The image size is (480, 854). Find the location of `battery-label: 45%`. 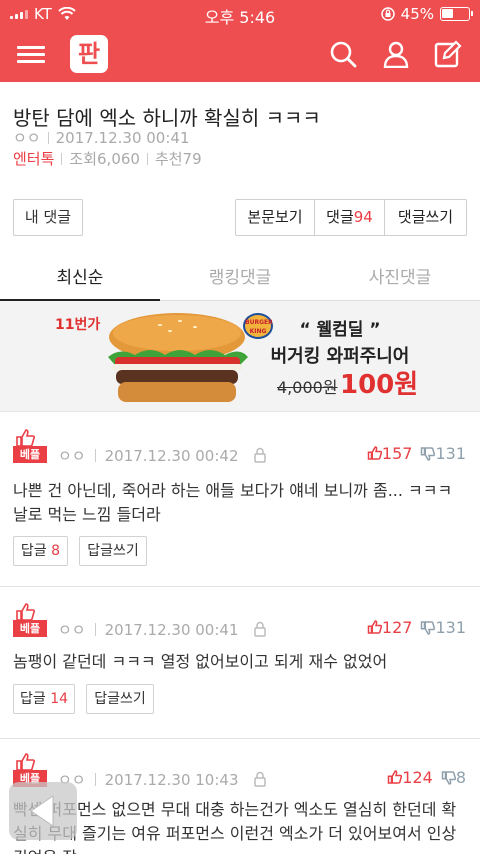

battery-label: 45% is located at coordinates (417, 14).